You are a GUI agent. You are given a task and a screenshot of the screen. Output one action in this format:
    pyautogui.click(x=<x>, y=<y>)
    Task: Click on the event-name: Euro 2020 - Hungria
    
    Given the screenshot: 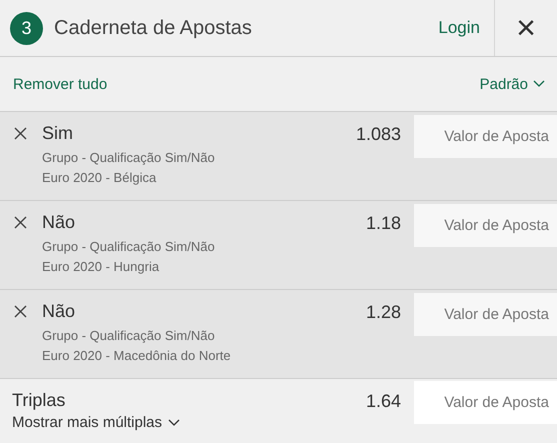 What is the action you would take?
    pyautogui.click(x=101, y=267)
    